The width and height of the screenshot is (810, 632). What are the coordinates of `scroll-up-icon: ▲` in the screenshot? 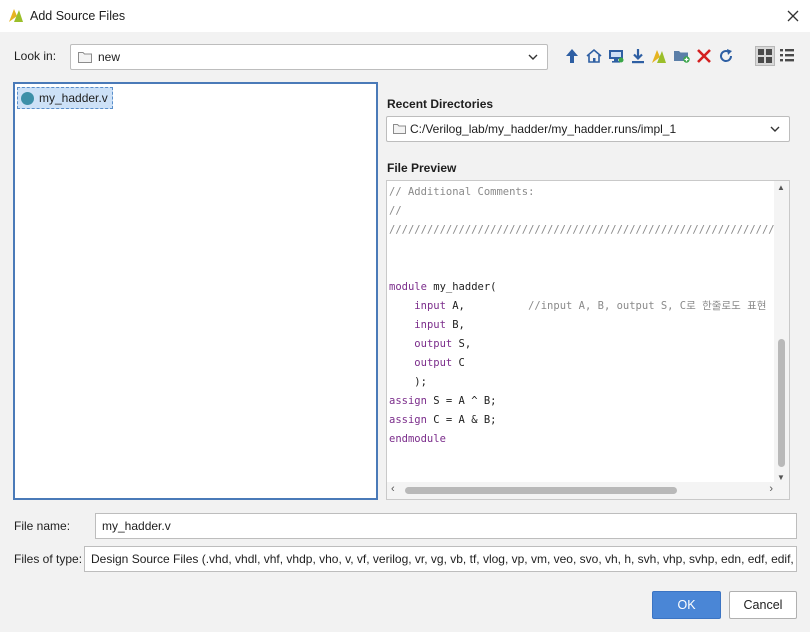 It's located at (781, 187).